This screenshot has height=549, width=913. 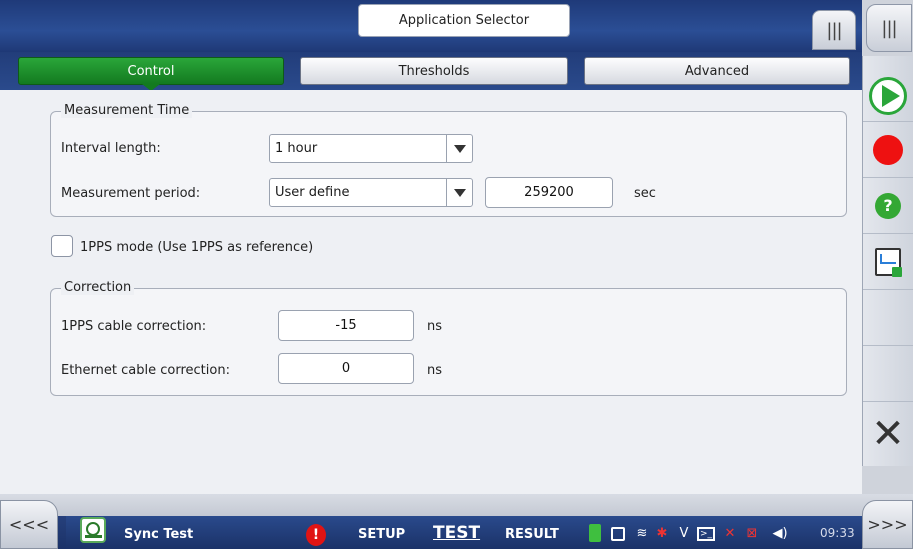 I want to click on report-button, so click(x=888, y=262).